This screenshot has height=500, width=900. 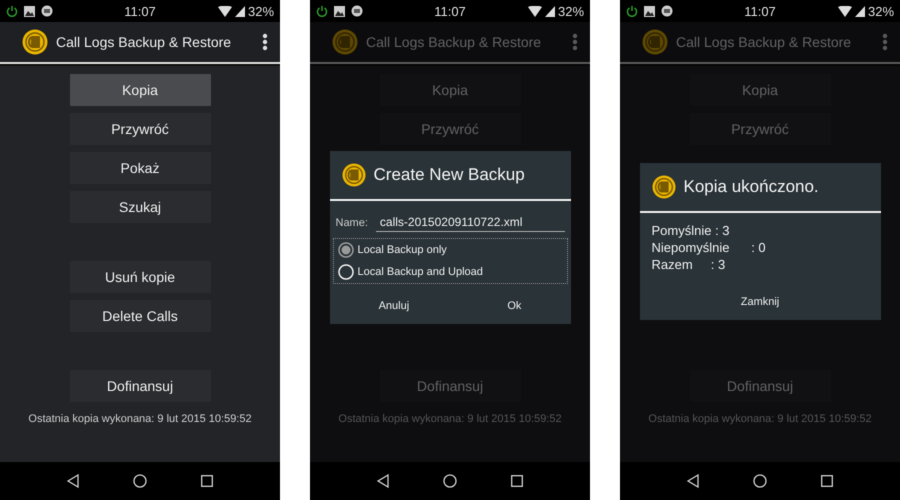 I want to click on dialog-title: Create New Backup, so click(x=449, y=175).